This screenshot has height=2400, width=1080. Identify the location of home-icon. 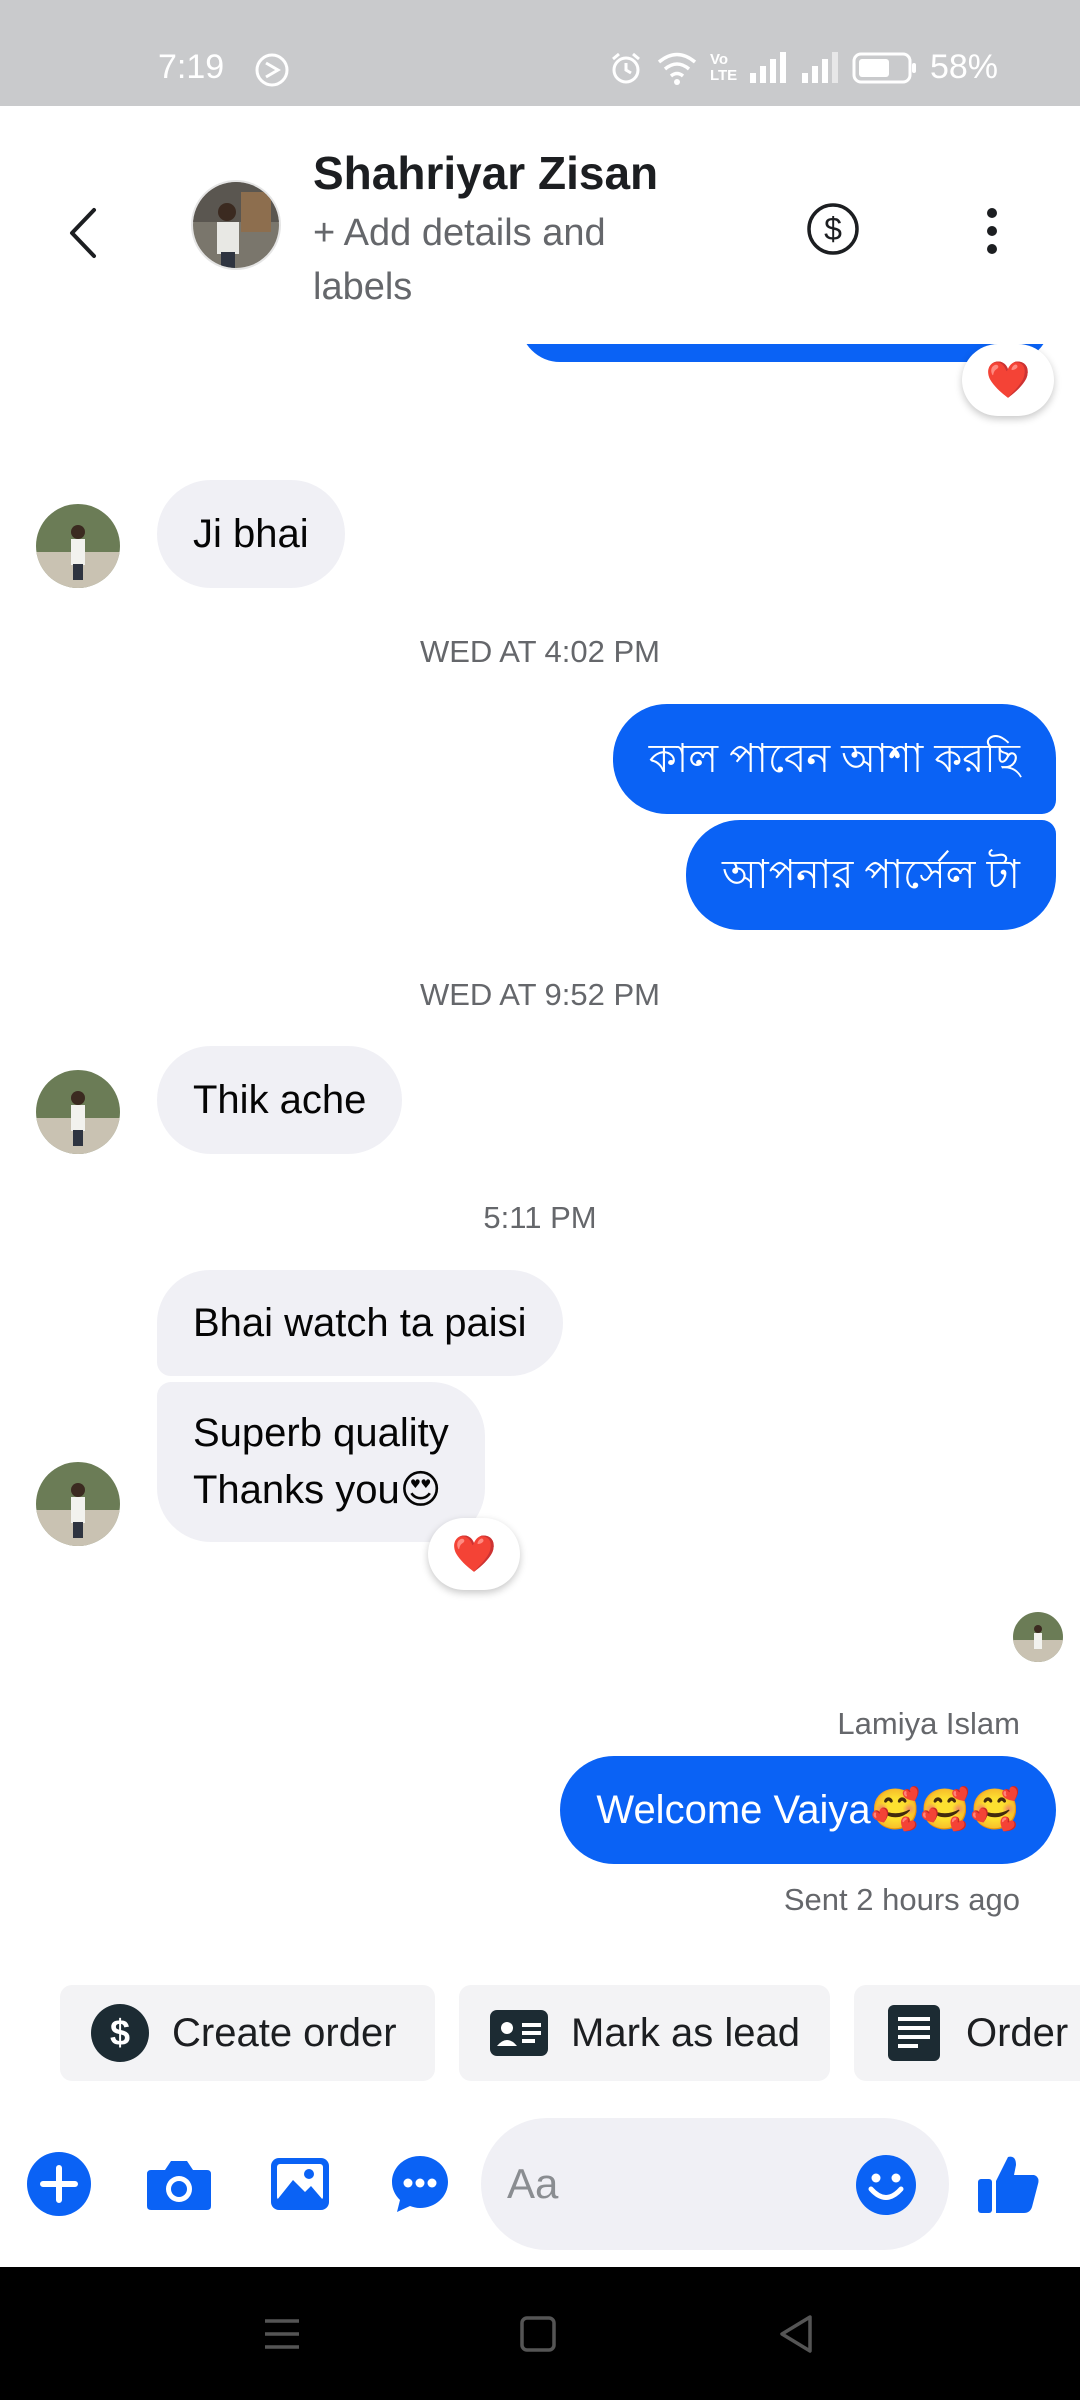
(538, 2334).